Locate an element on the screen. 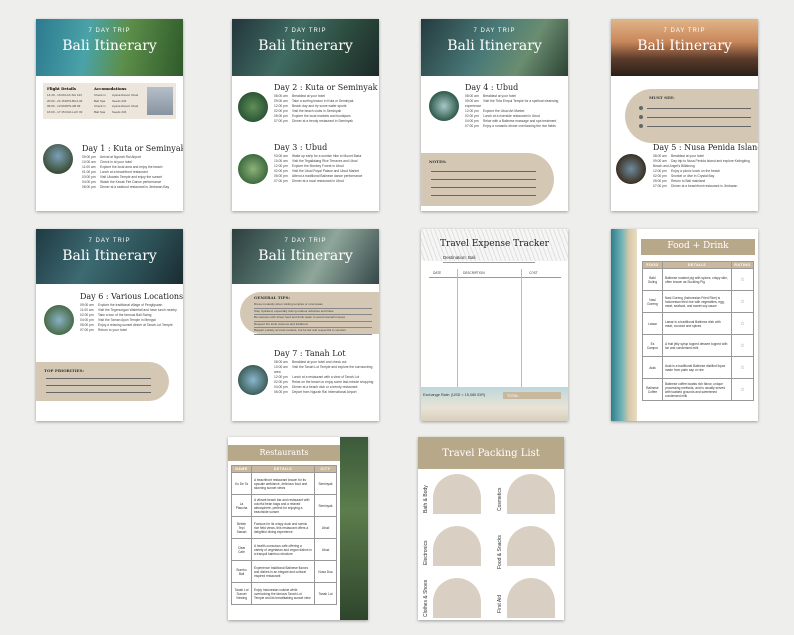 The width and height of the screenshot is (794, 635). beach-side-image is located at coordinates (624, 325).